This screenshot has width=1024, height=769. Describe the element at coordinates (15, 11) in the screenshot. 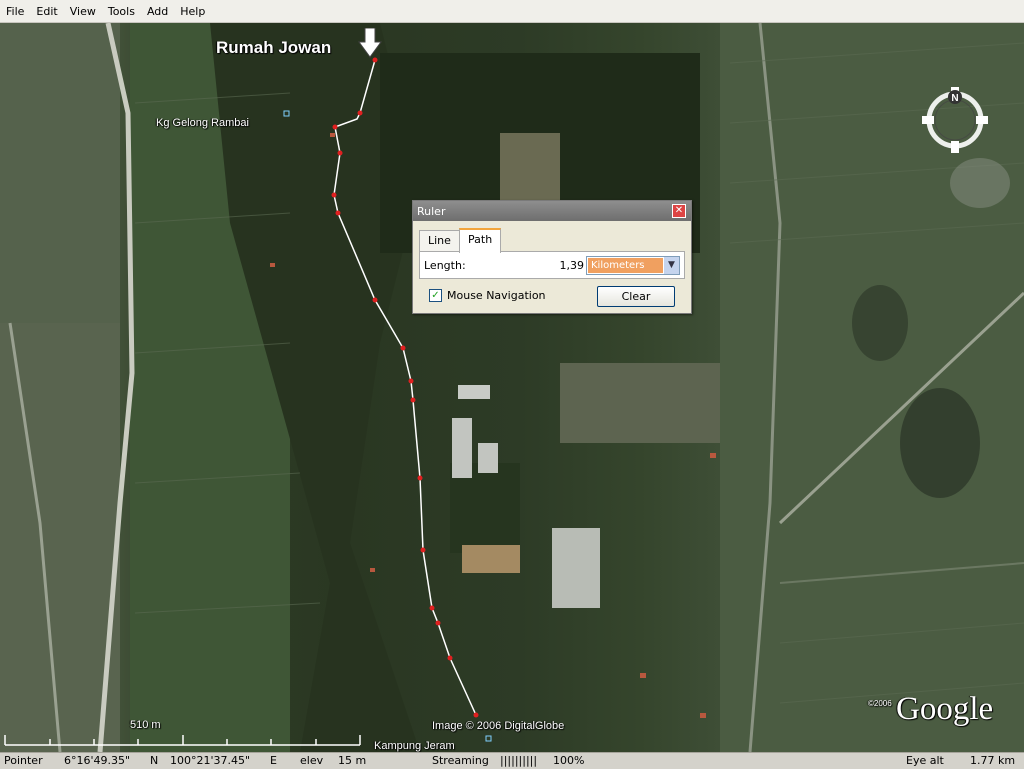

I see `menu-file: File` at that location.